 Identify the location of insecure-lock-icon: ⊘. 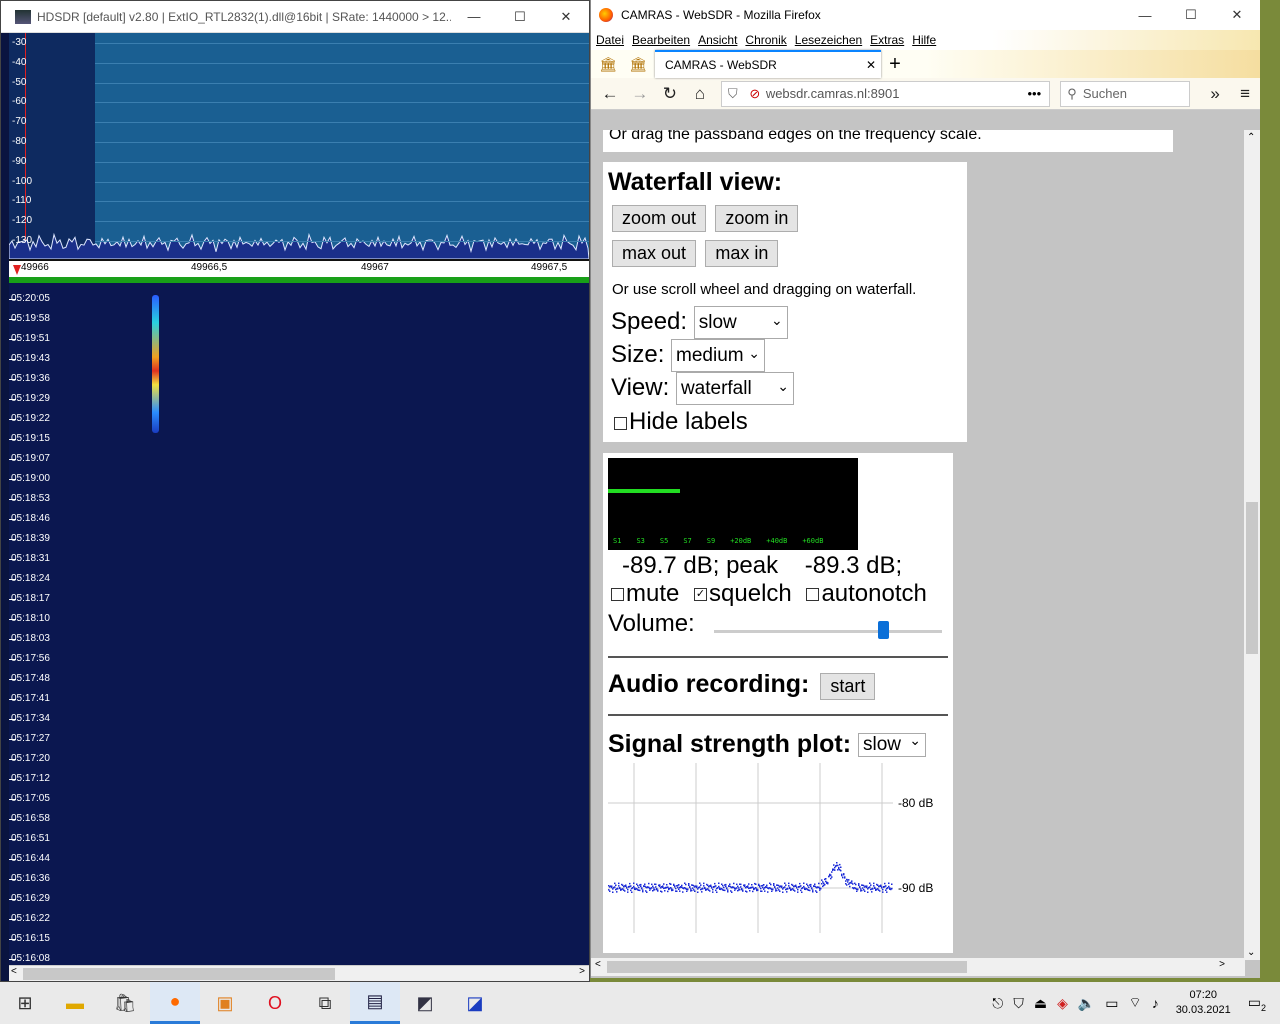
(755, 94).